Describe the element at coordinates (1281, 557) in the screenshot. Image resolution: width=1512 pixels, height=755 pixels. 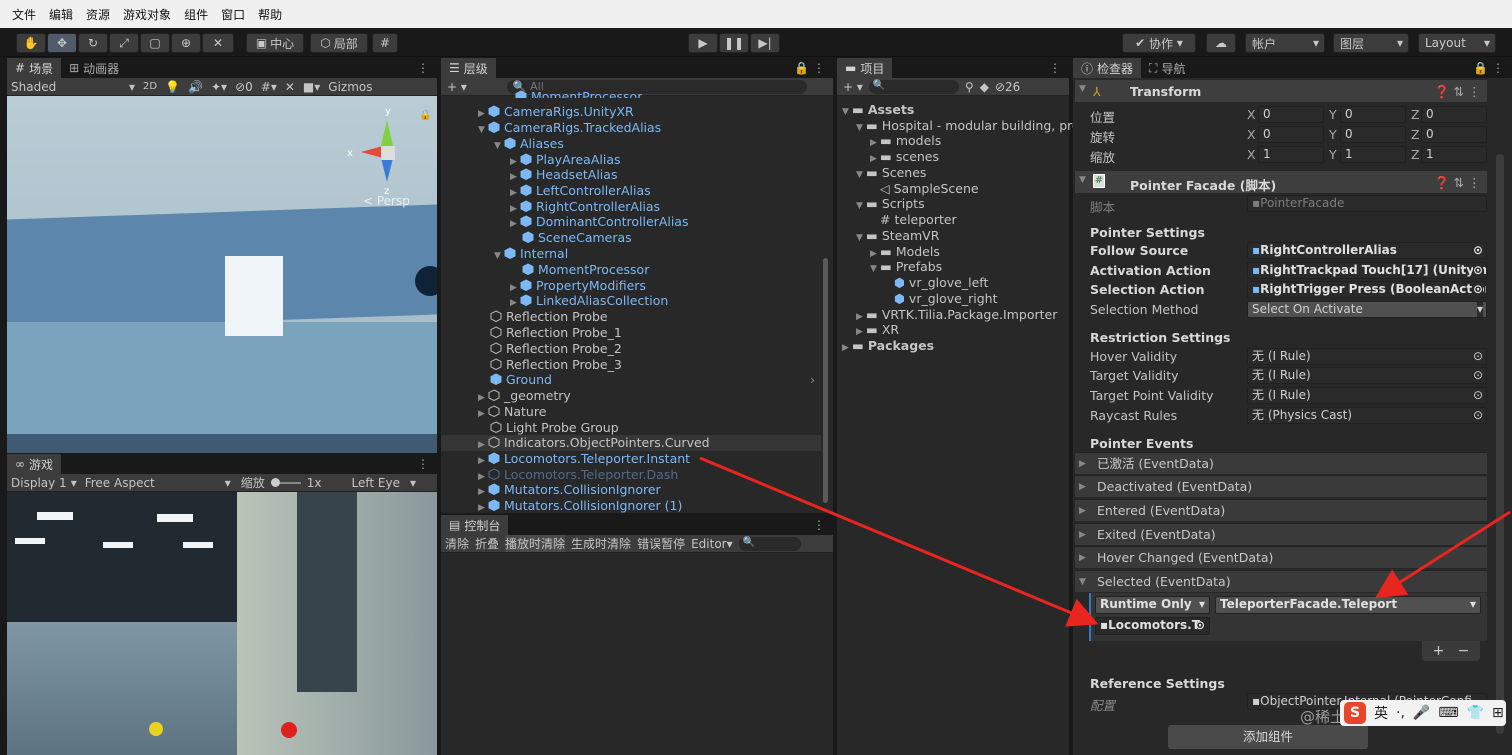
I see `event-foldout: ▶ Hover Changed (EventData)` at that location.